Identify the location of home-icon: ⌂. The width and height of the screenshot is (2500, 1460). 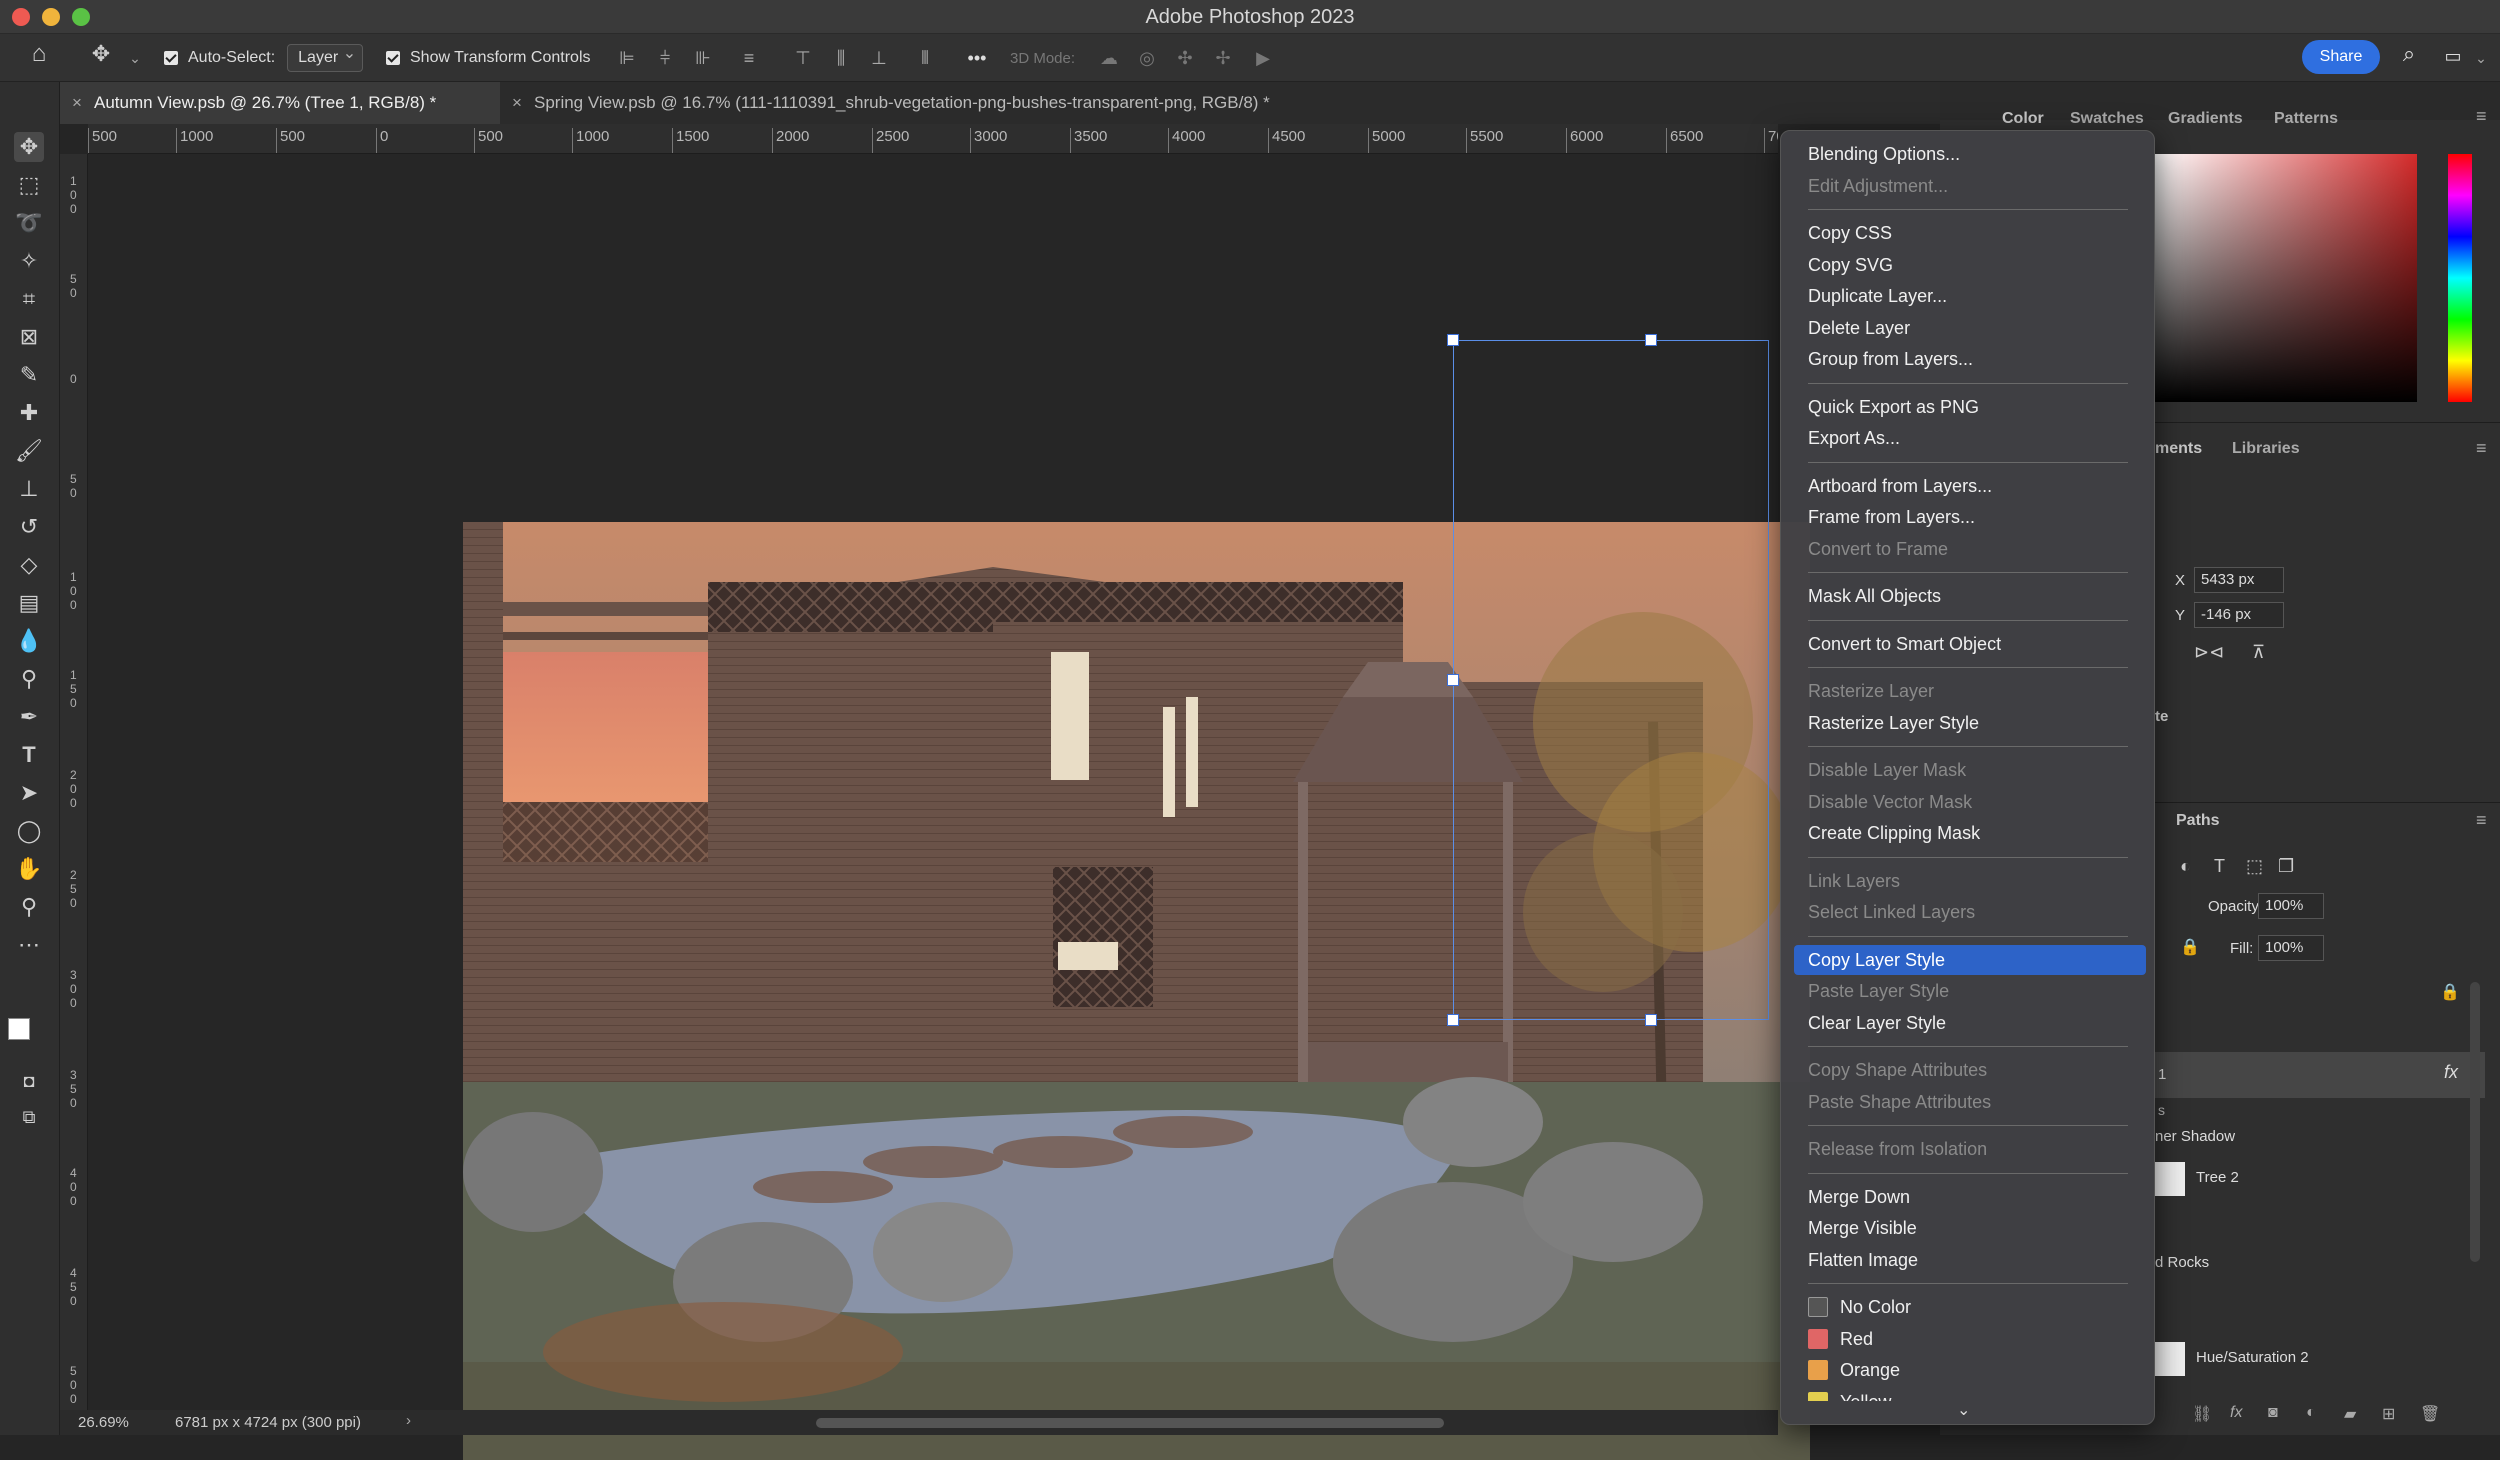
(39, 54).